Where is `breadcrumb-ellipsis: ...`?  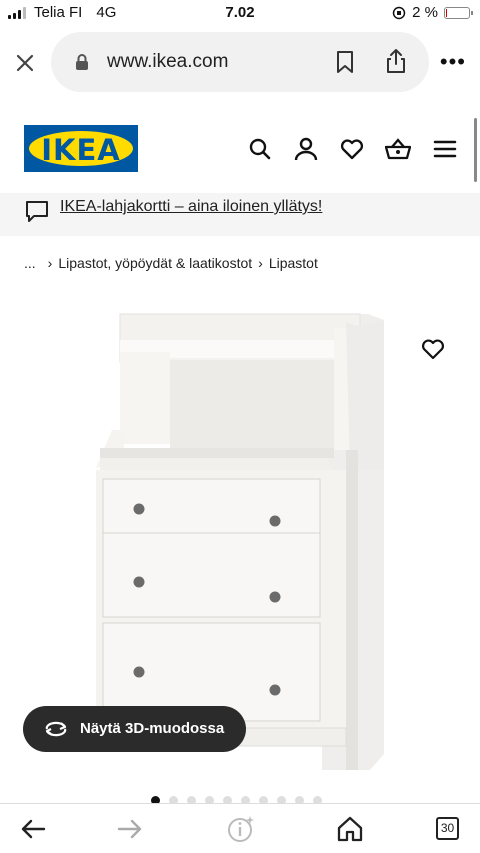
breadcrumb-ellipsis: ... is located at coordinates (30, 263).